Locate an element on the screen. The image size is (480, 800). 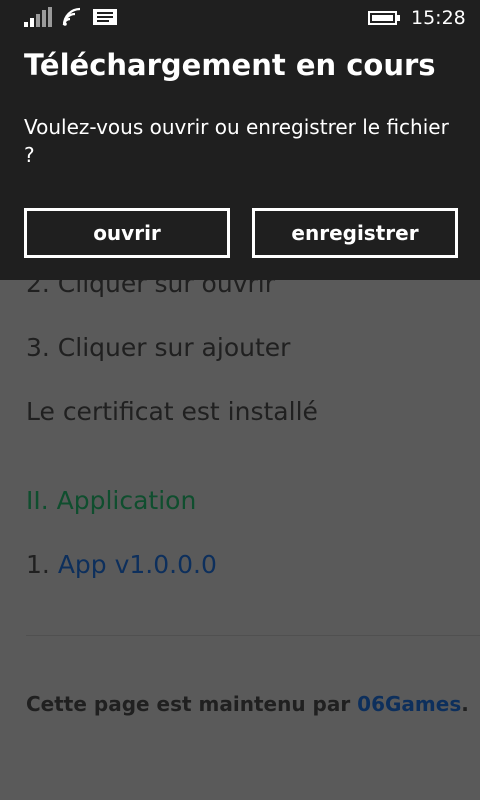
footer-suffix: . is located at coordinates (465, 704).